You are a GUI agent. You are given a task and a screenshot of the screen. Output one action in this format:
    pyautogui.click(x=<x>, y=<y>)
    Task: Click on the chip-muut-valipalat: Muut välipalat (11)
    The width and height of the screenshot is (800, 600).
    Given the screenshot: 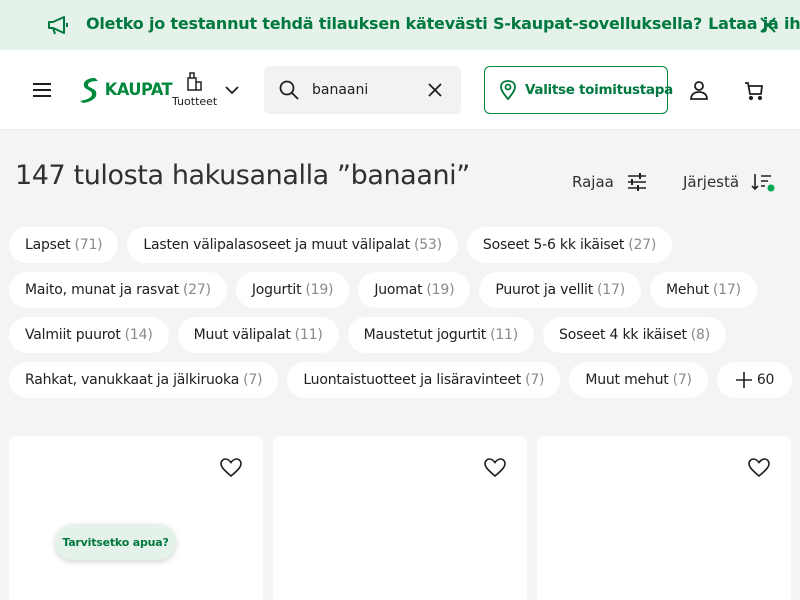 What is the action you would take?
    pyautogui.click(x=258, y=335)
    